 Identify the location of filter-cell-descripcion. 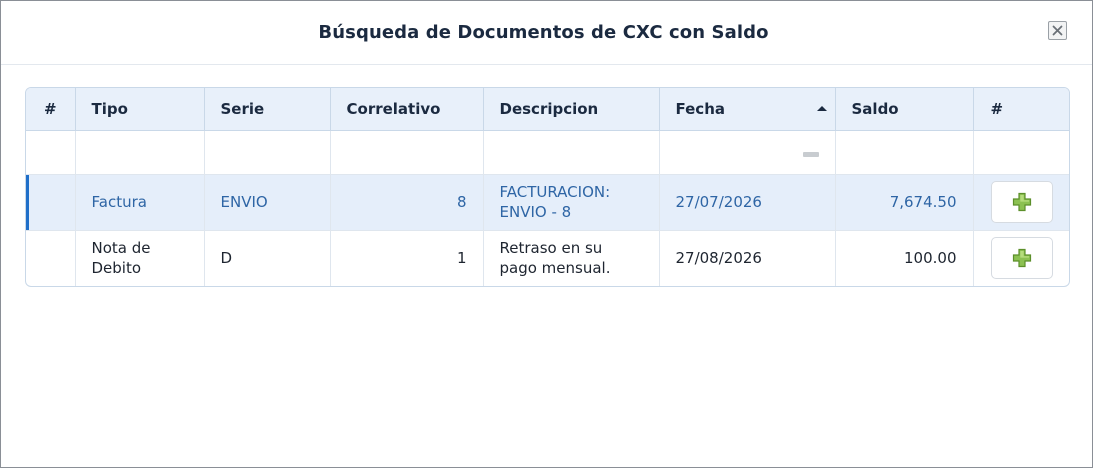
(571, 152).